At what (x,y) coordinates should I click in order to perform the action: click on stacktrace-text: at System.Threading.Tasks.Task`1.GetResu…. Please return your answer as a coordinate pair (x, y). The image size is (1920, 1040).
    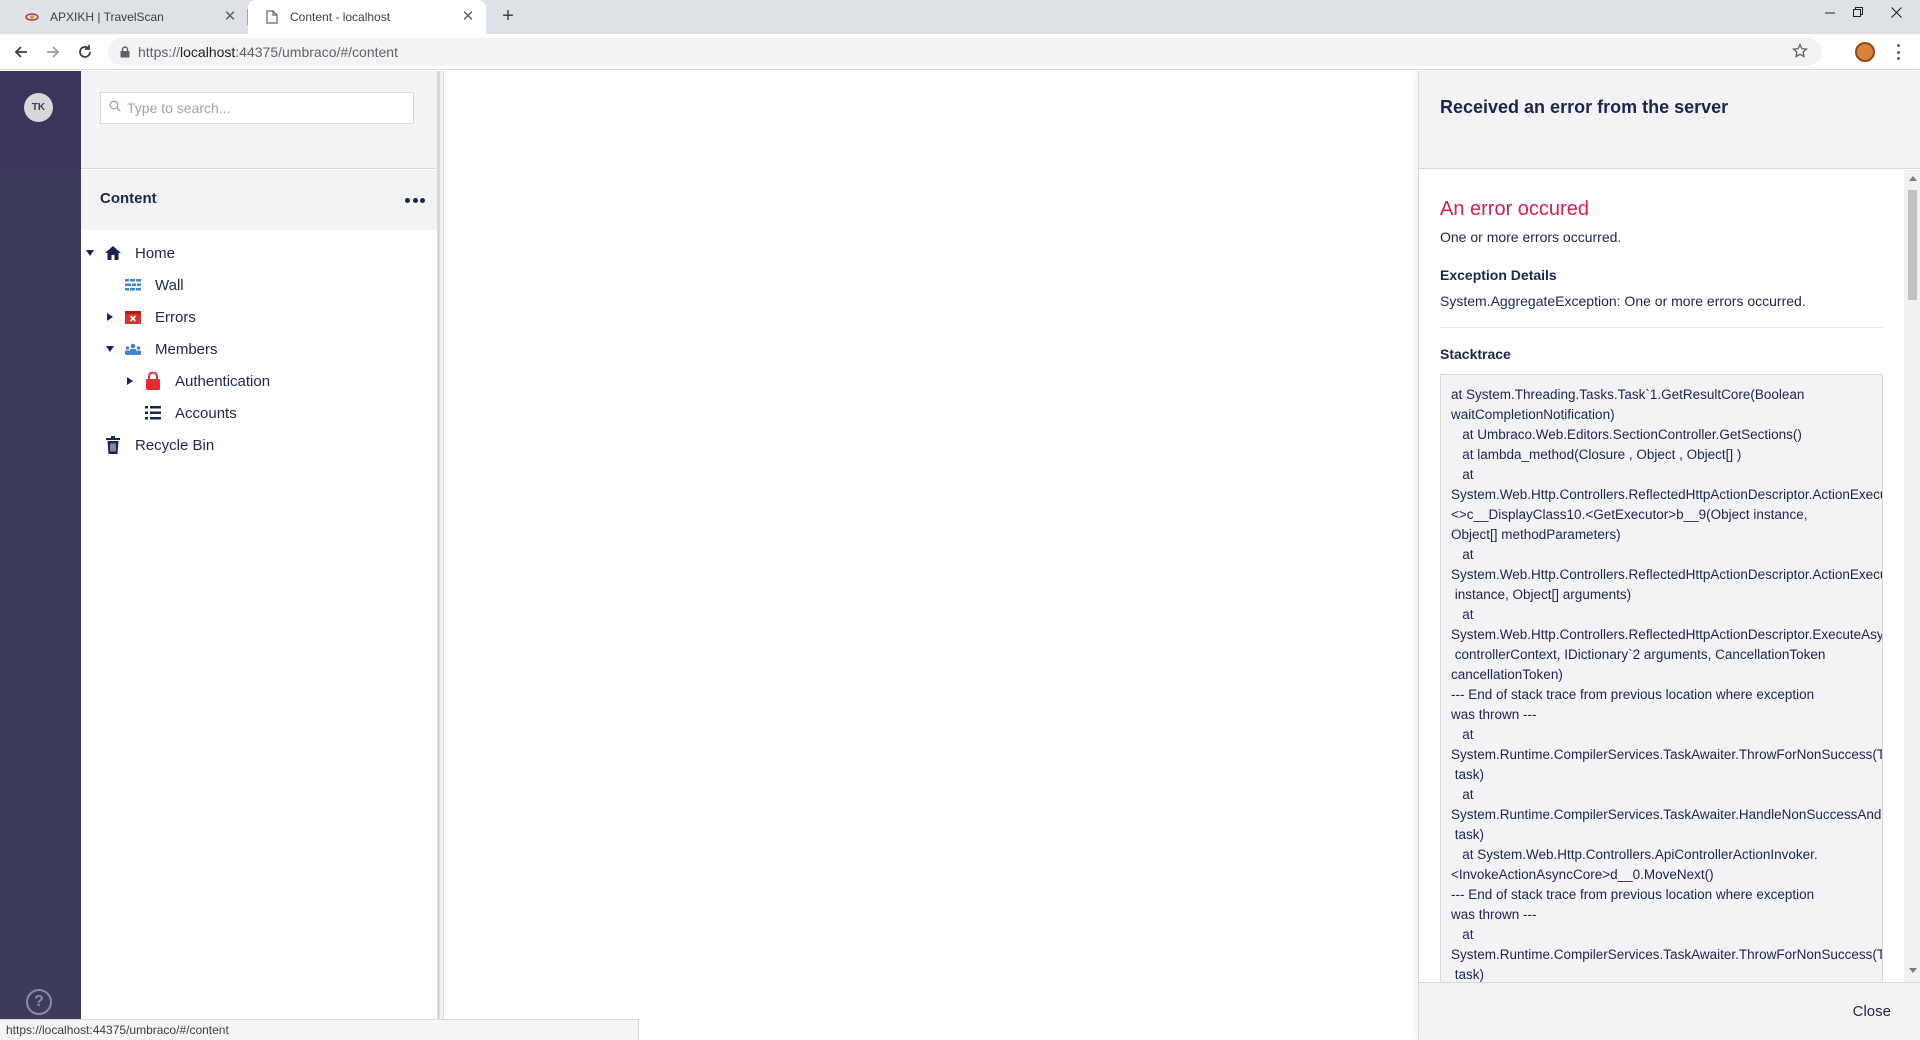
    Looking at the image, I should click on (1667, 684).